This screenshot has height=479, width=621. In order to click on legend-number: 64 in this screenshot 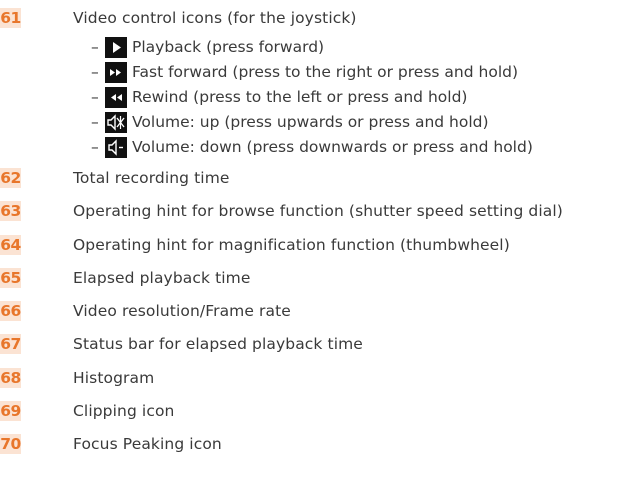, I will do `click(10, 245)`.